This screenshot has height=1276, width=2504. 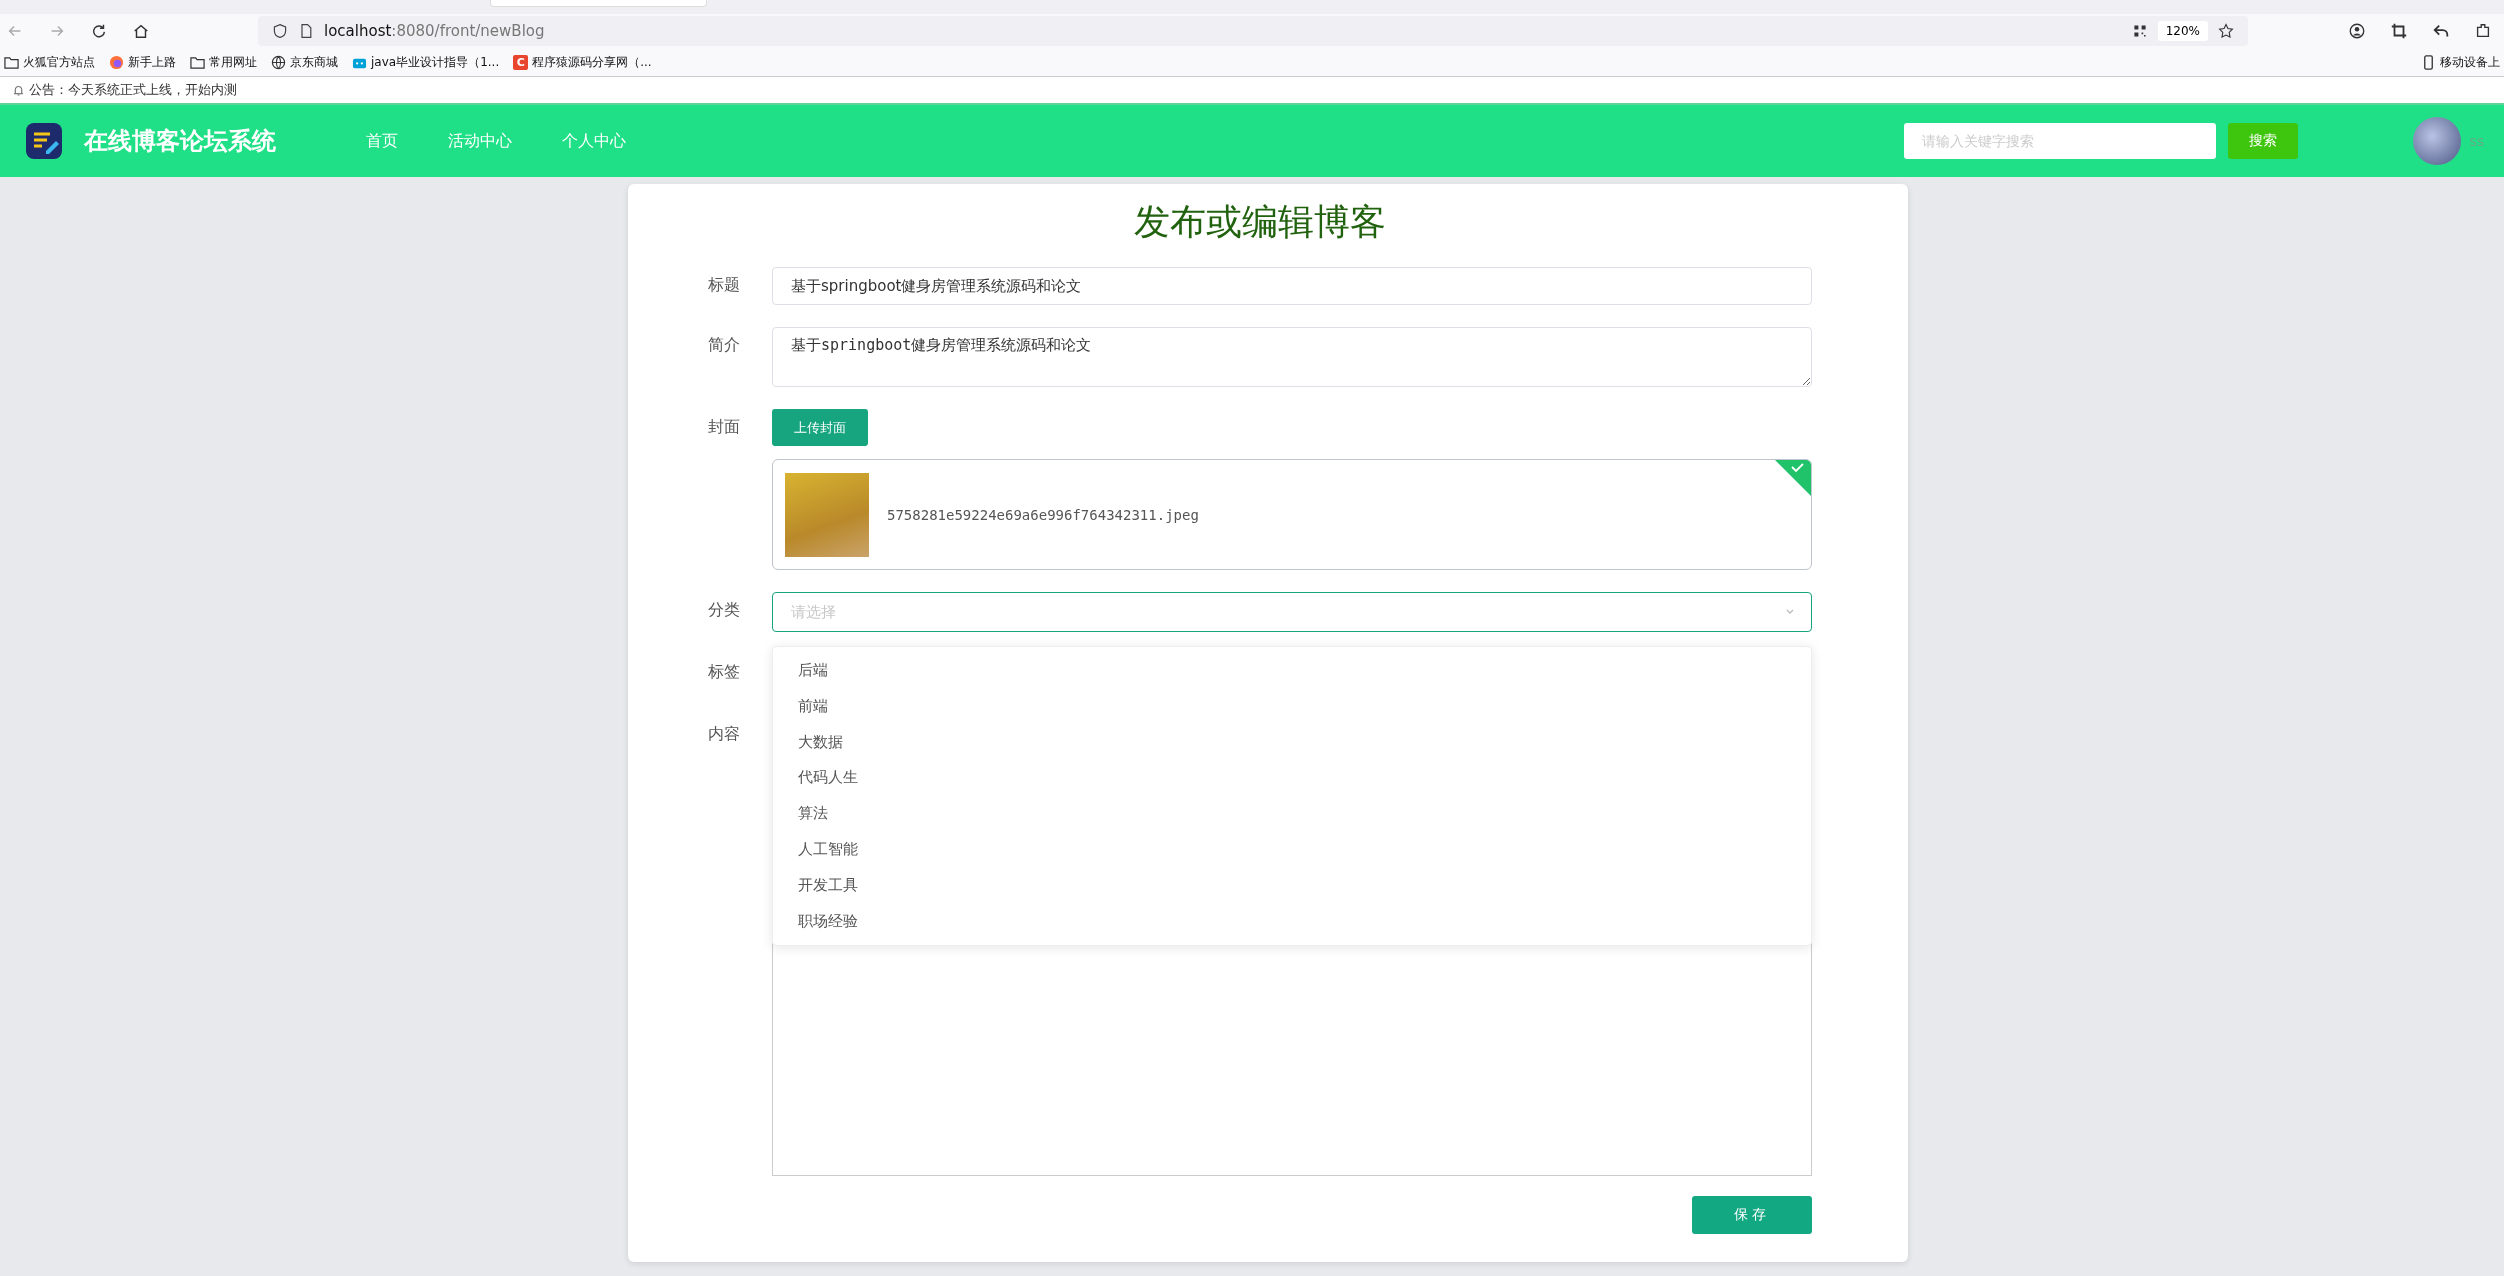 I want to click on field-label: 内容, so click(x=724, y=734).